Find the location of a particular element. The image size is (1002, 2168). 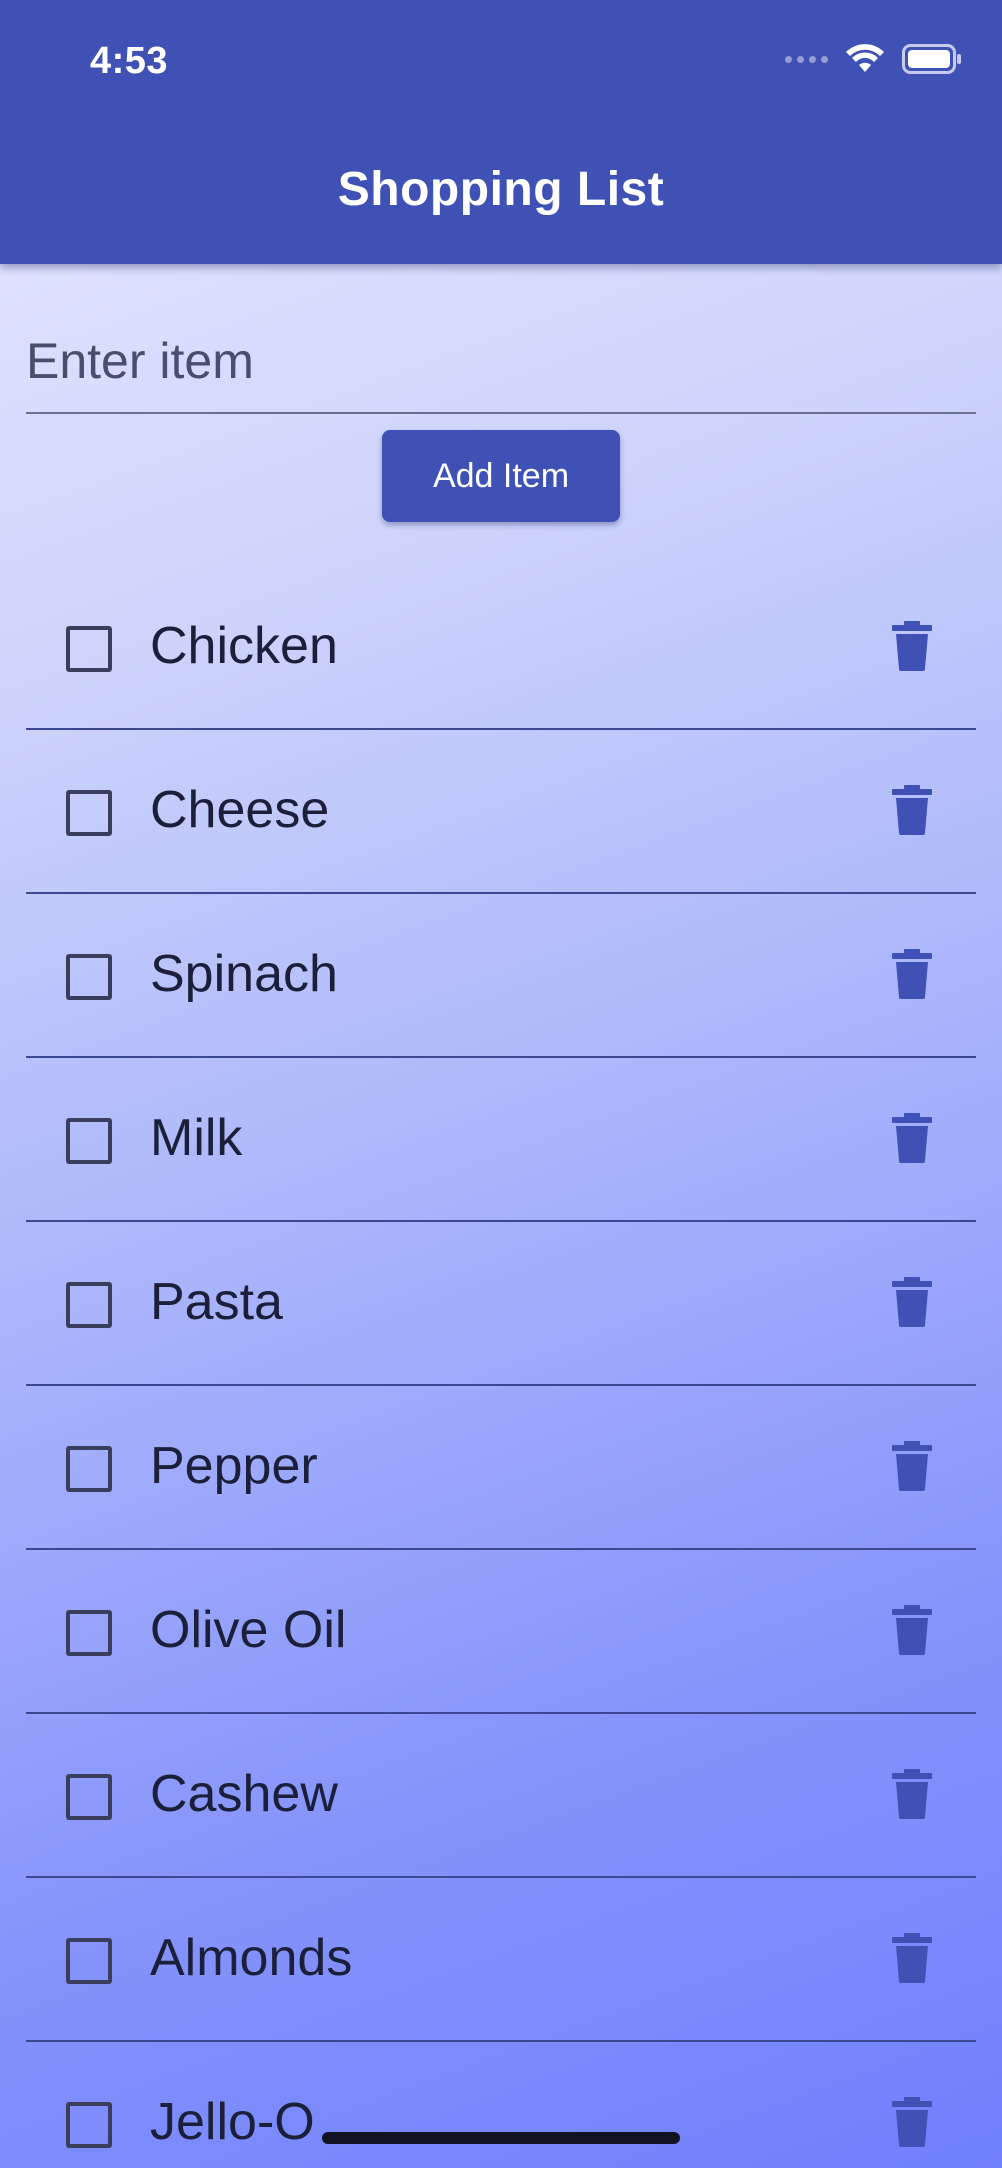

battery-icon is located at coordinates (931, 59).